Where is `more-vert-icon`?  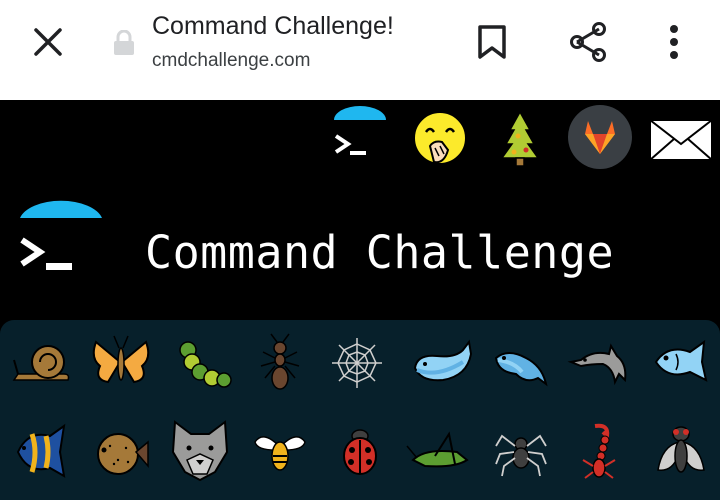 more-vert-icon is located at coordinates (674, 42).